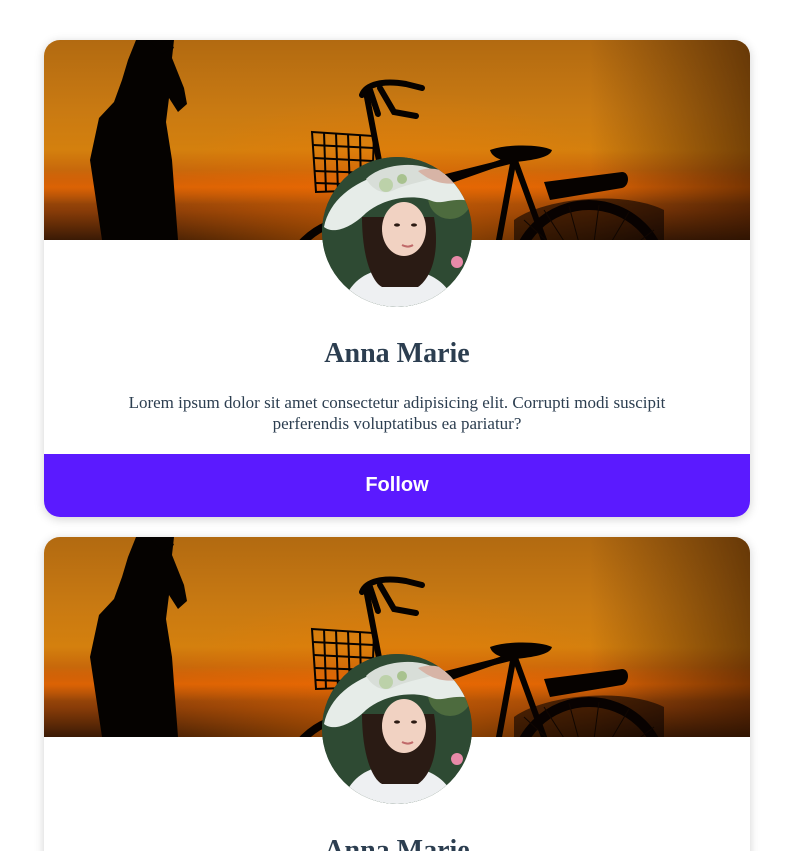 The image size is (787, 851). Describe the element at coordinates (397, 485) in the screenshot. I see `follow-button: Follow` at that location.